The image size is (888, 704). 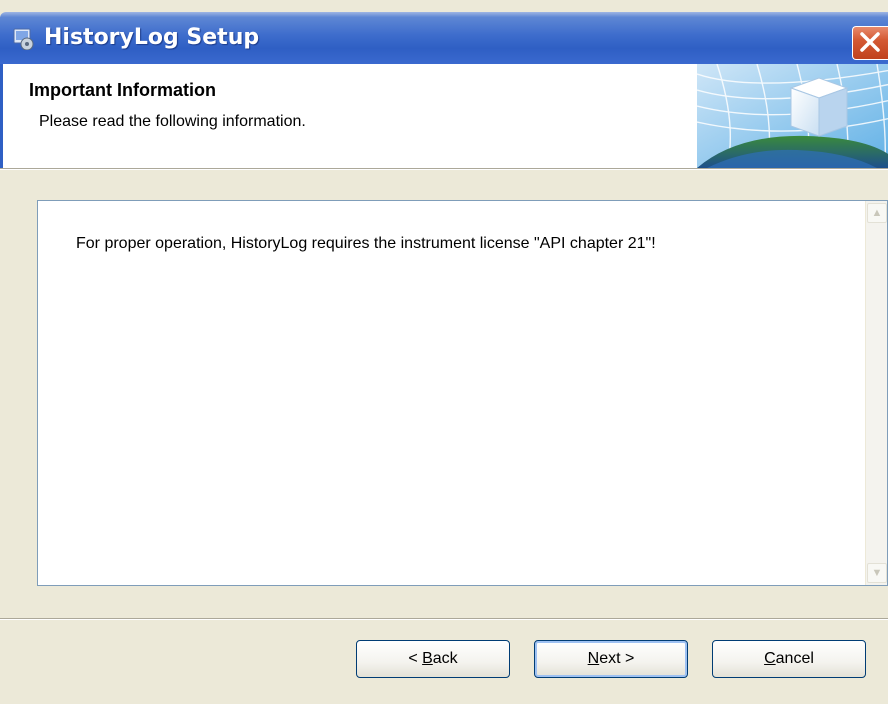 What do you see at coordinates (444, 38) in the screenshot?
I see `title-bar: HistoryLog Setup` at bounding box center [444, 38].